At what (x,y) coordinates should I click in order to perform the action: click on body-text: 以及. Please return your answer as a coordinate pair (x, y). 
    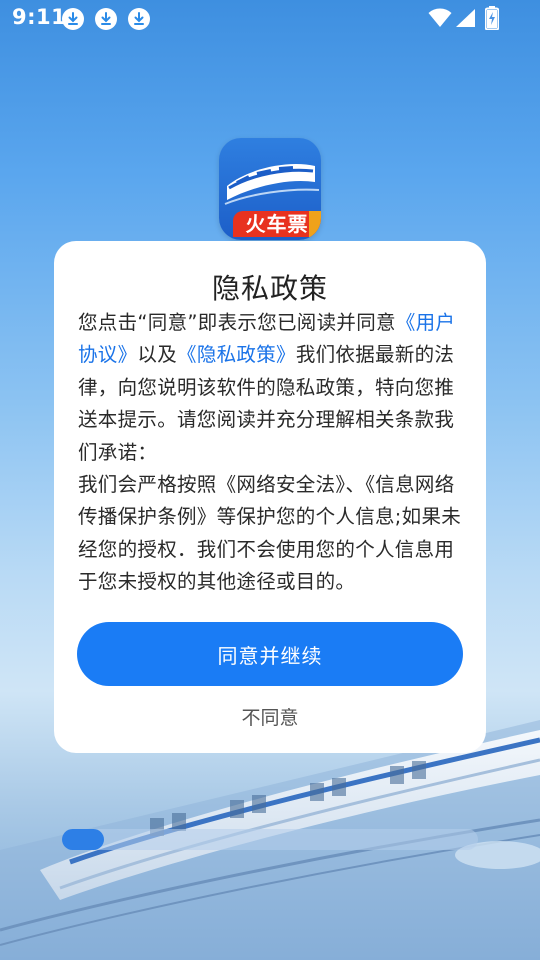
    Looking at the image, I should click on (157, 355).